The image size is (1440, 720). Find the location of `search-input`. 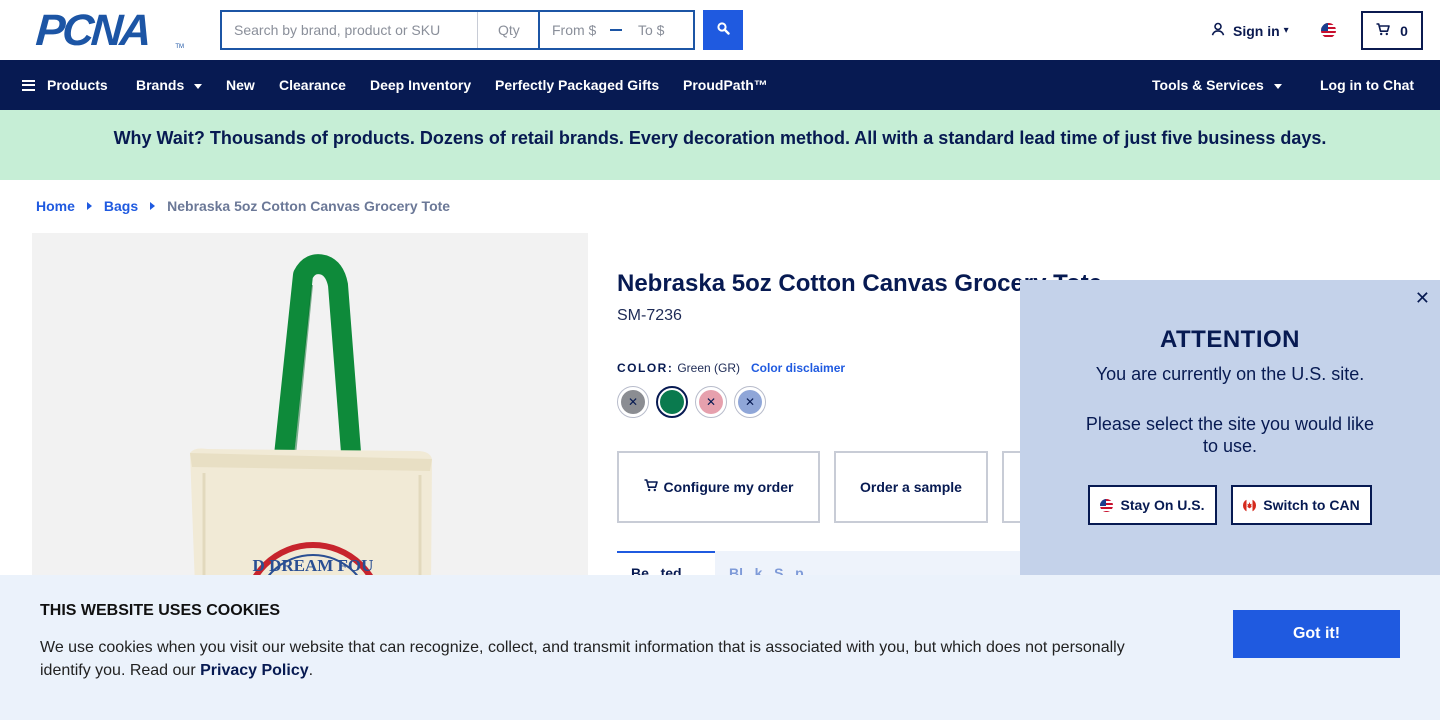

search-input is located at coordinates (350, 30).